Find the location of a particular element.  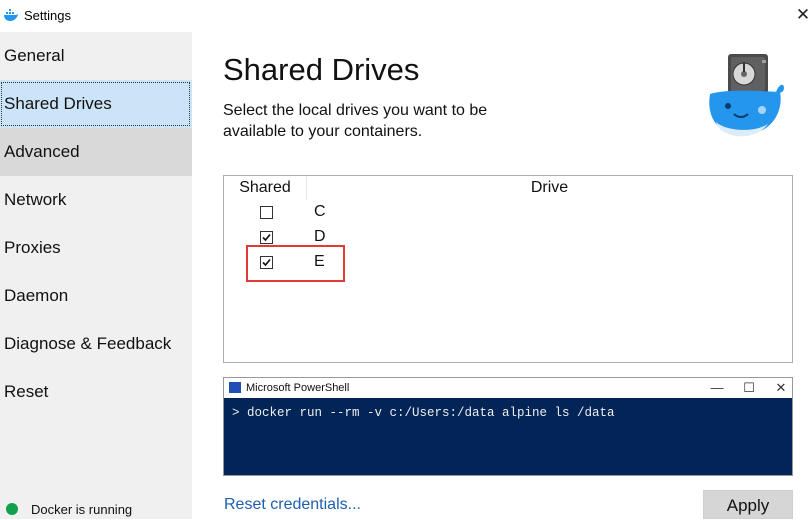

maximize-icon: ☐ is located at coordinates (749, 388).